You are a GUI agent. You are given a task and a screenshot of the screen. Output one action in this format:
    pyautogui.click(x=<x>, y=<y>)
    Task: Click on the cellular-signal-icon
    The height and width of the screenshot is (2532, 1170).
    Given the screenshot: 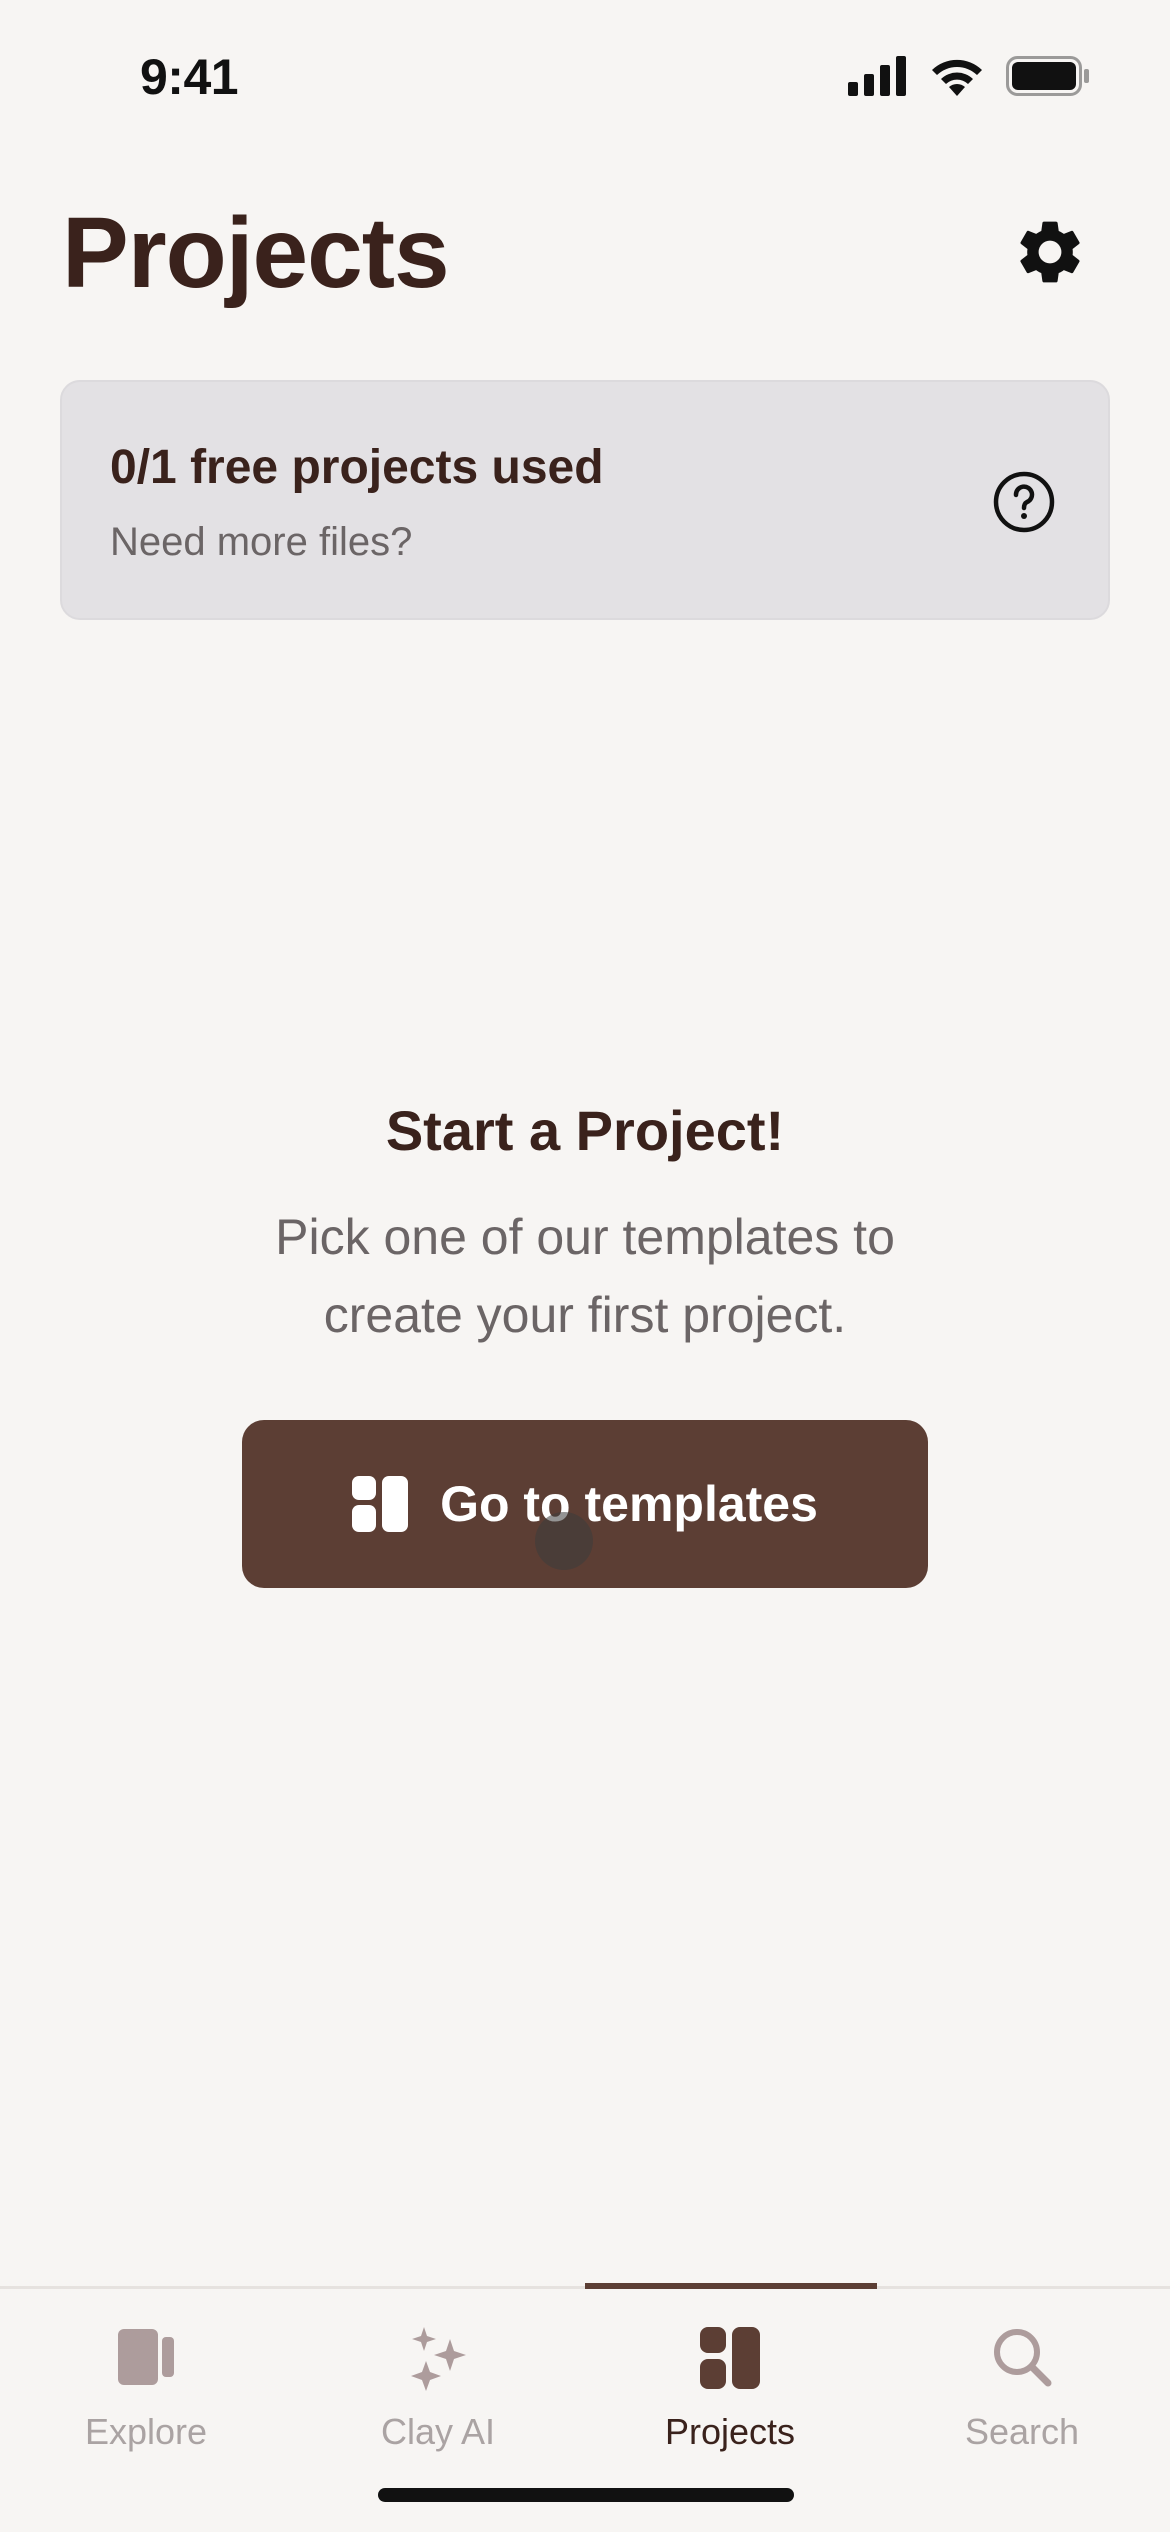 What is the action you would take?
    pyautogui.click(x=877, y=76)
    